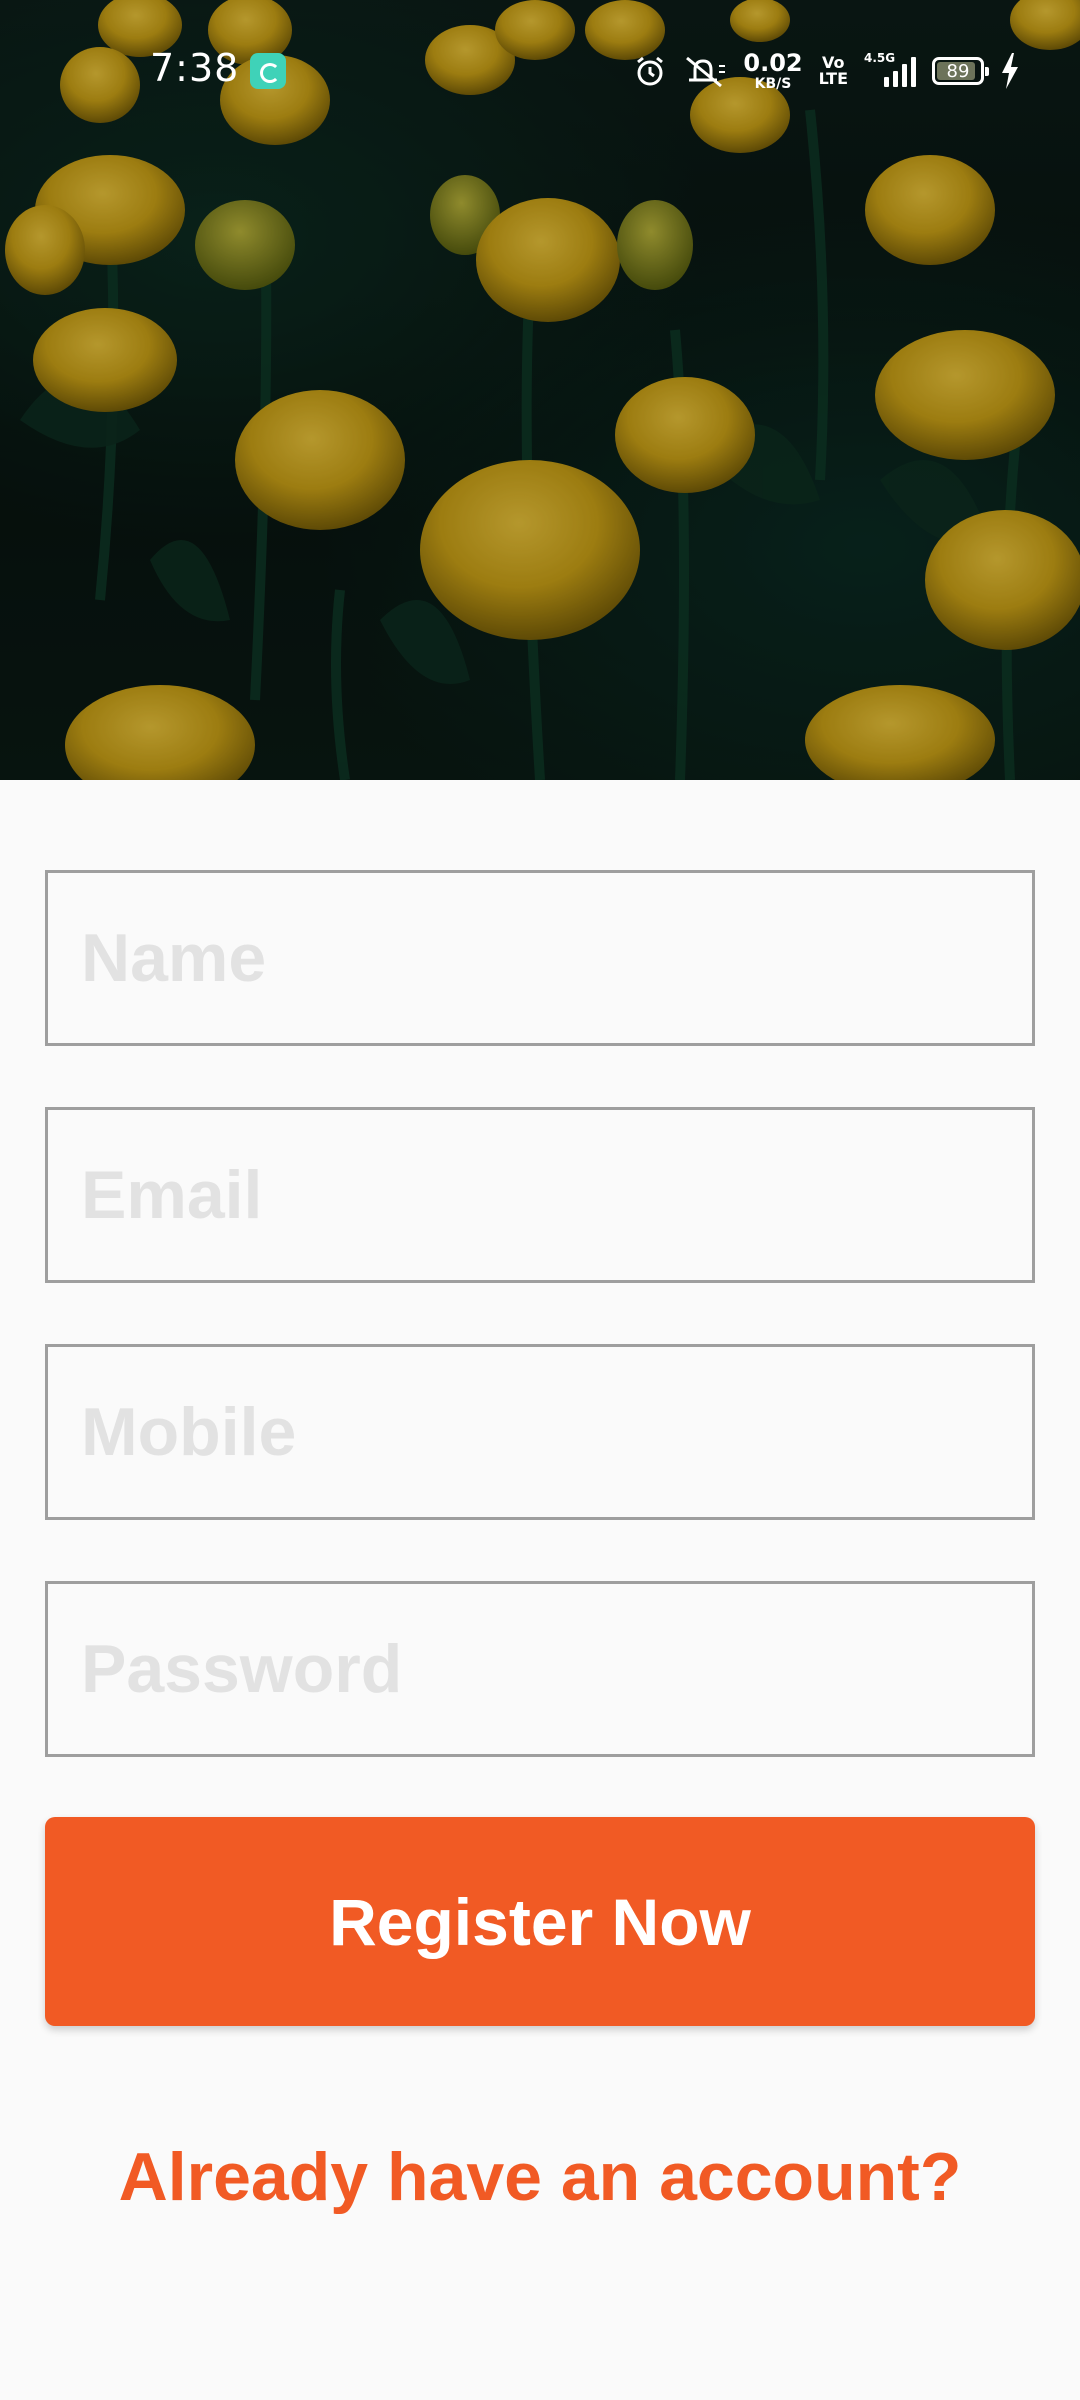  I want to click on status-time: 7:38, so click(195, 68).